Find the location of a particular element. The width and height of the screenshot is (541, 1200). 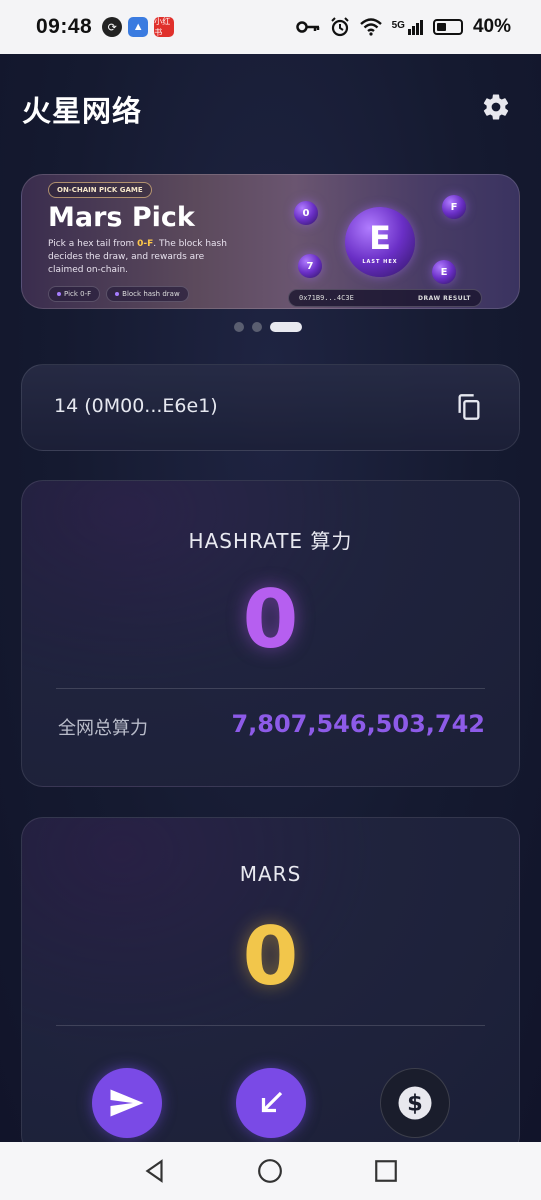

carousel-dot-active is located at coordinates (286, 327).